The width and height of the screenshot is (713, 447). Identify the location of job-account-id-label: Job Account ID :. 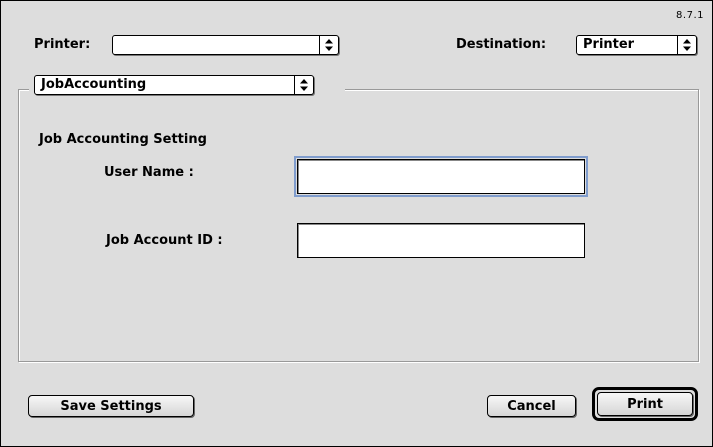
(164, 240).